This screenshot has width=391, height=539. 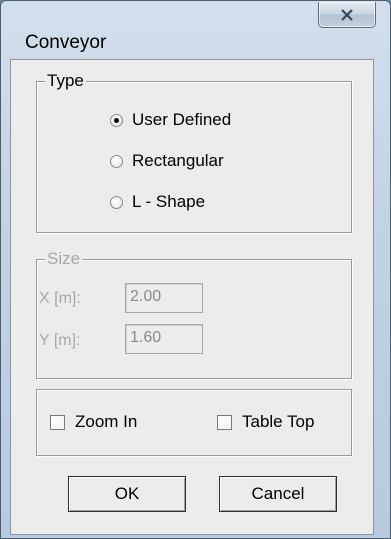 What do you see at coordinates (169, 201) in the screenshot?
I see `radio-l-shape-label: L - Shape` at bounding box center [169, 201].